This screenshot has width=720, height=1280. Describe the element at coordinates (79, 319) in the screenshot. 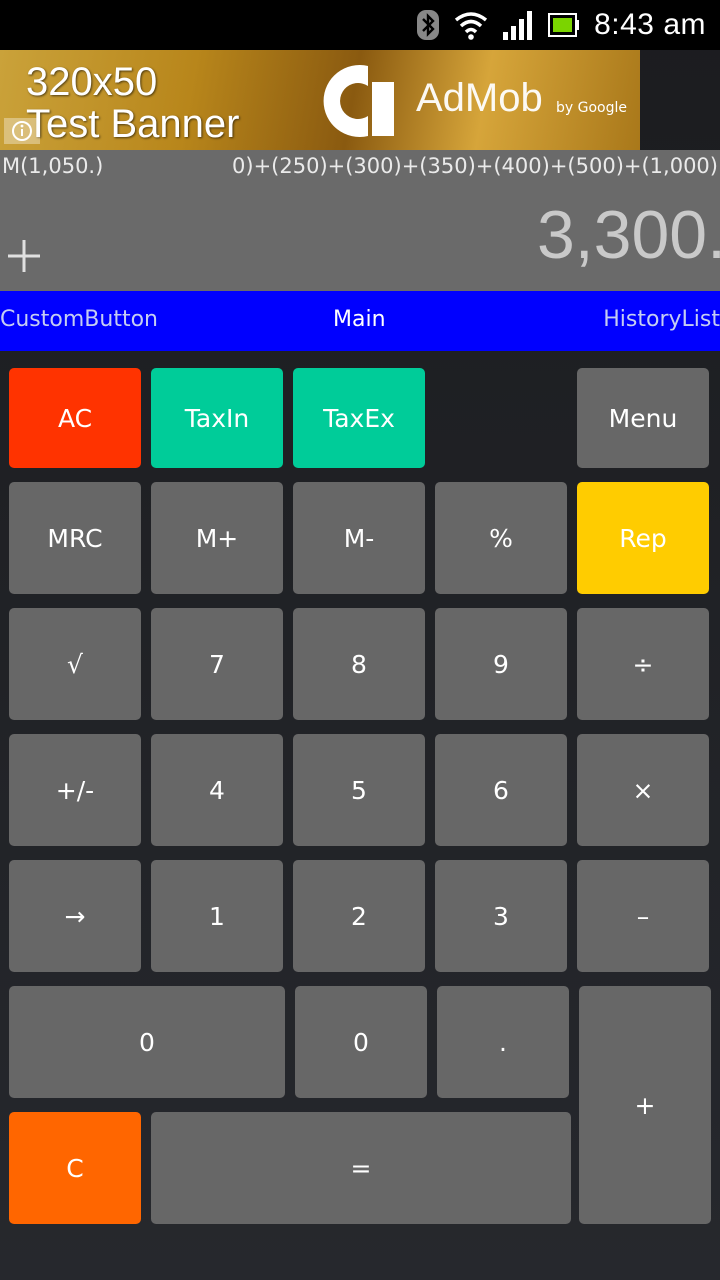

I see `tab-custom-button: CustomButton` at that location.